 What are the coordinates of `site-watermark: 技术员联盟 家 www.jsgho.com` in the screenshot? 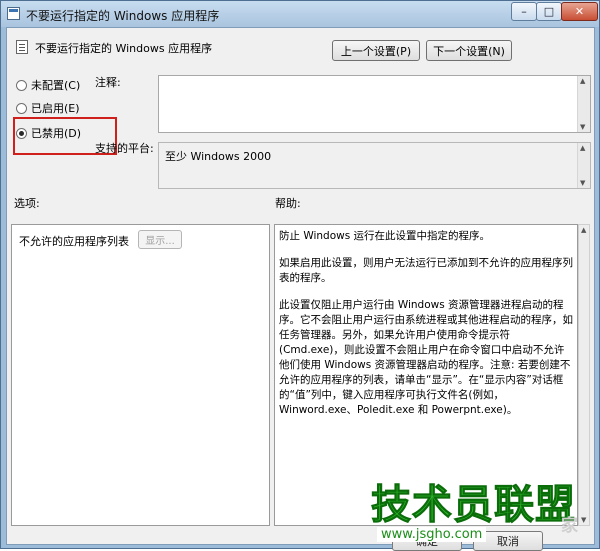 It's located at (485, 516).